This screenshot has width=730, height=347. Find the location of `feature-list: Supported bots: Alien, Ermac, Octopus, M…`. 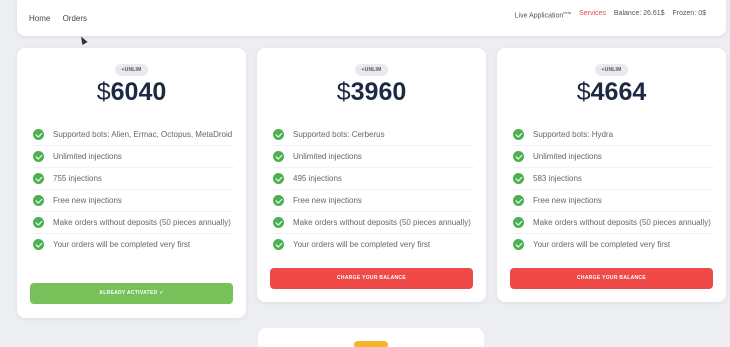

feature-list: Supported bots: Alien, Ermac, Octopus, M… is located at coordinates (133, 189).